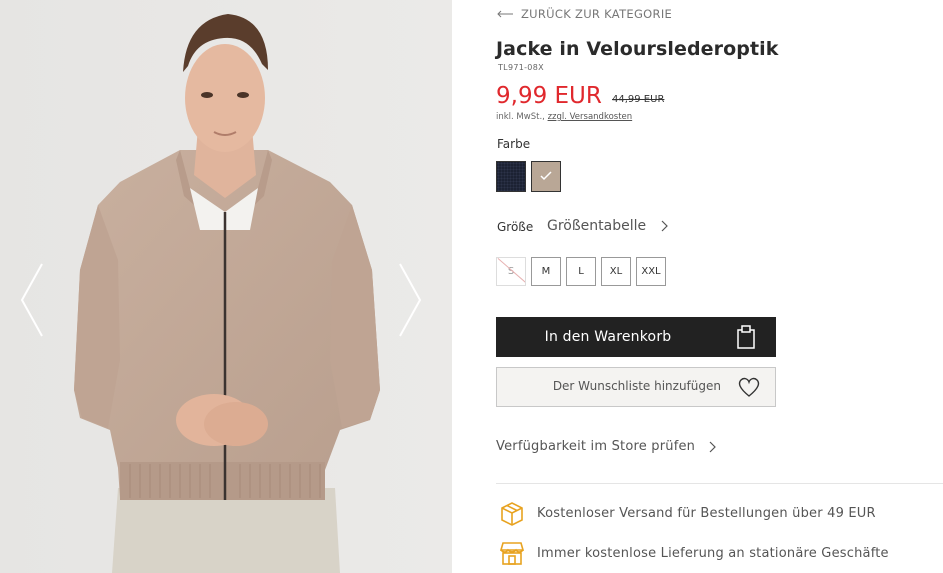 The image size is (943, 573). Describe the element at coordinates (597, 14) in the screenshot. I see `back-link-label: ZURÜCK ZUR KATEGORIE` at that location.